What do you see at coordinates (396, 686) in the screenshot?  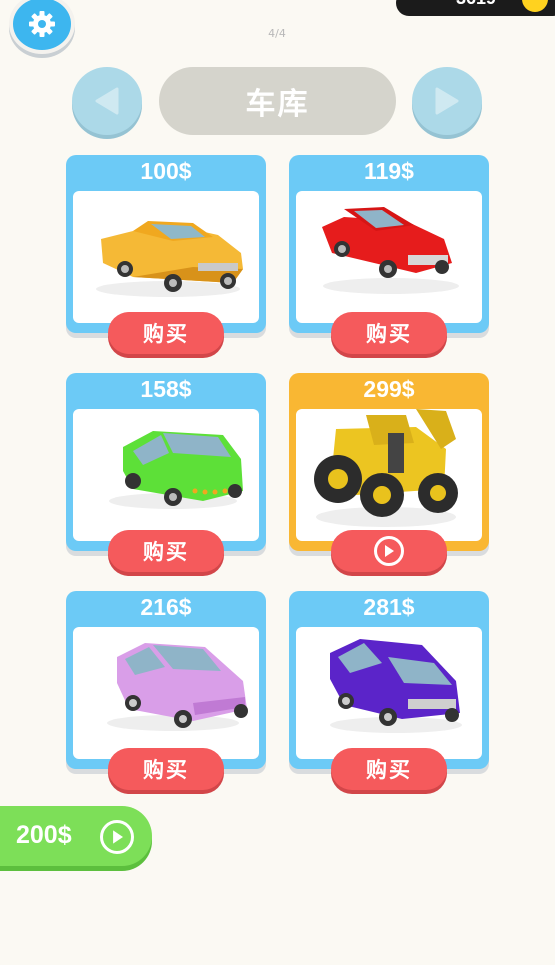 I see `purple-van-car-icon` at bounding box center [396, 686].